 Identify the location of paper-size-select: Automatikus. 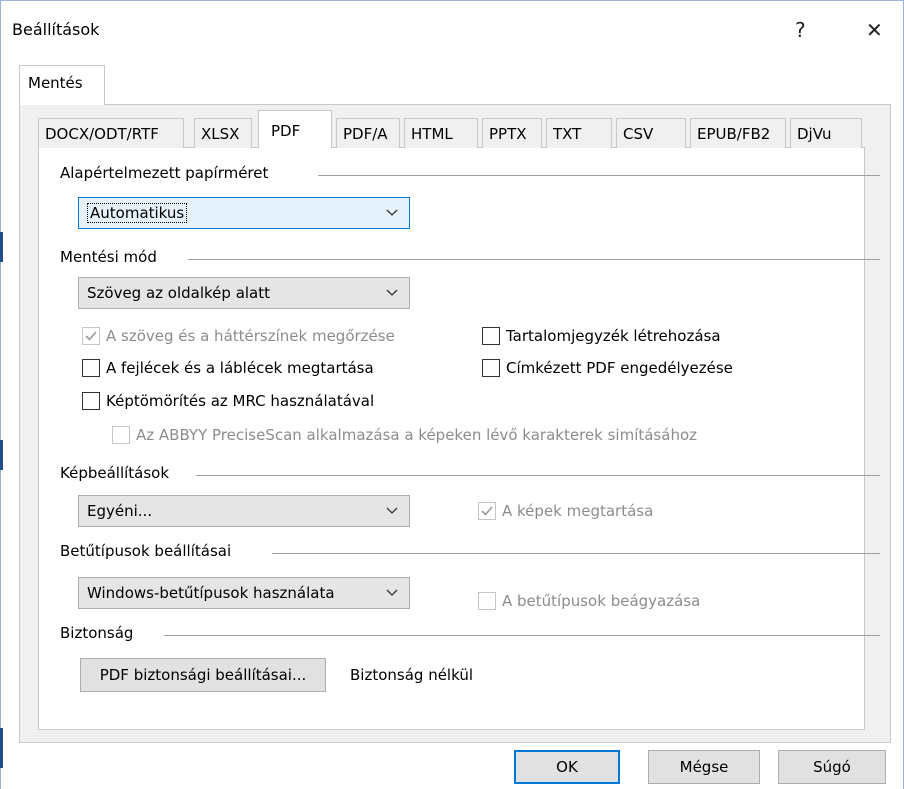
(244, 213).